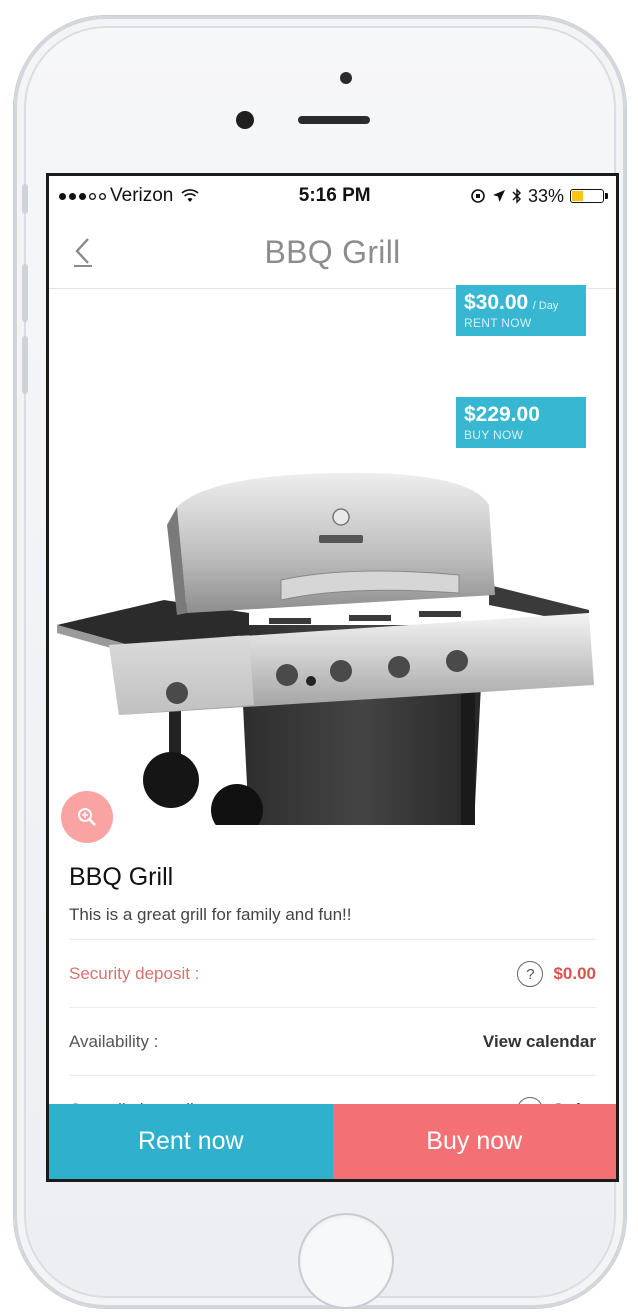 This screenshot has height=1315, width=638. I want to click on help-icon: ?, so click(530, 974).